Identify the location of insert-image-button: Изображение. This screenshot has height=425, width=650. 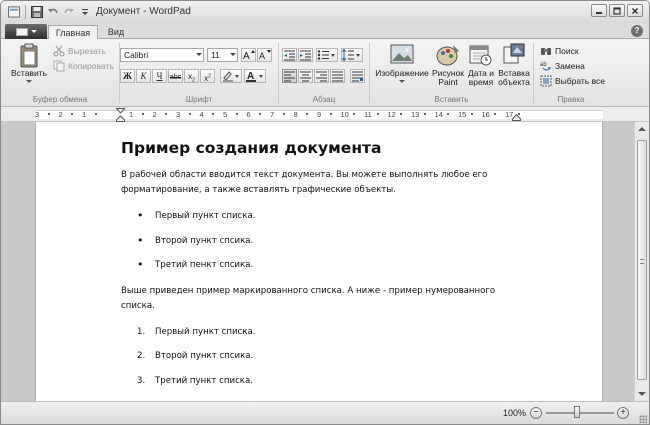
(402, 63).